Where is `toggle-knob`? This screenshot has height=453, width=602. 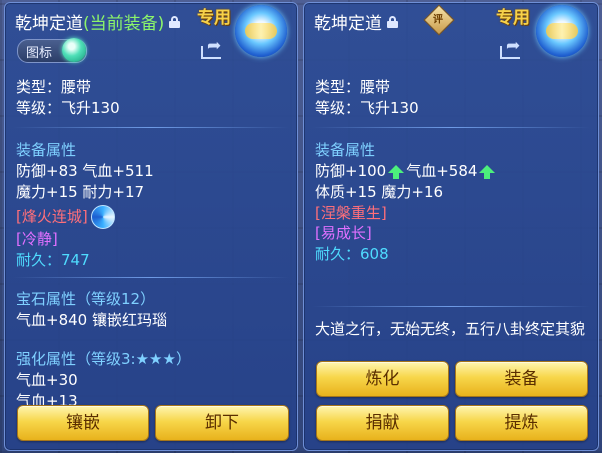
toggle-knob is located at coordinates (74, 50).